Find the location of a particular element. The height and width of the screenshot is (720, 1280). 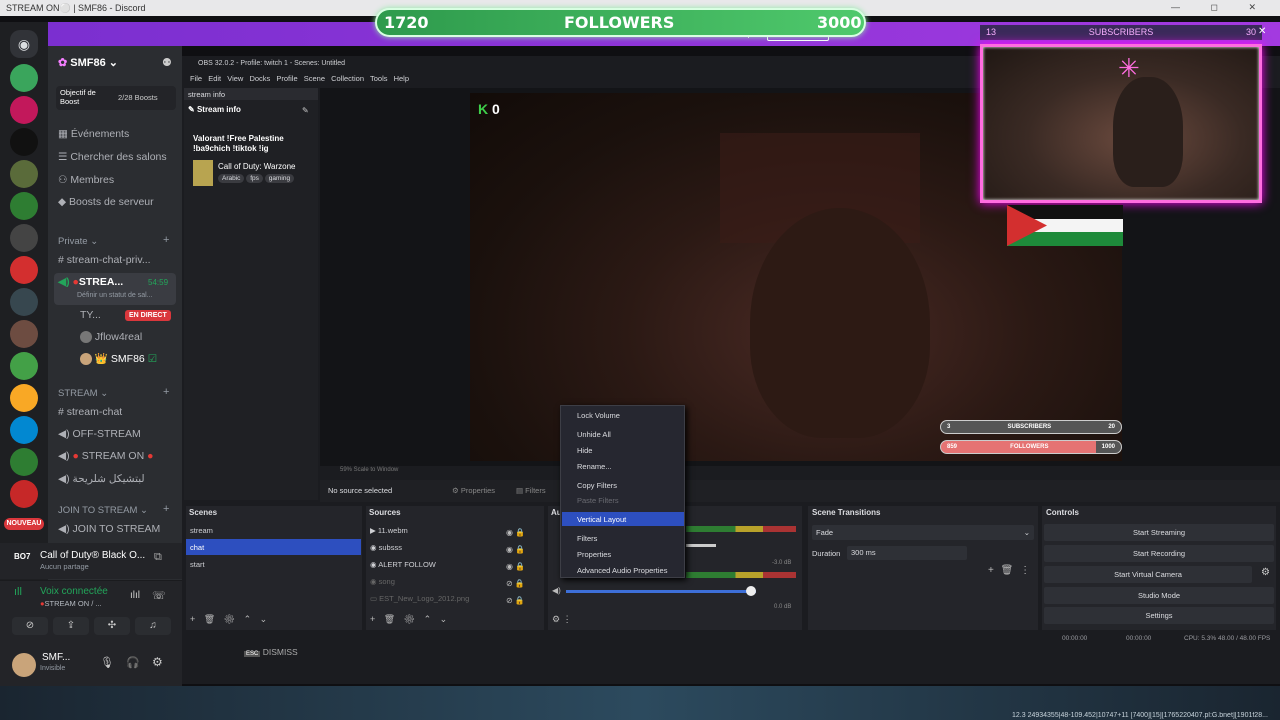

menu-browse-channels: ☰ Chercher des salons is located at coordinates (112, 157).